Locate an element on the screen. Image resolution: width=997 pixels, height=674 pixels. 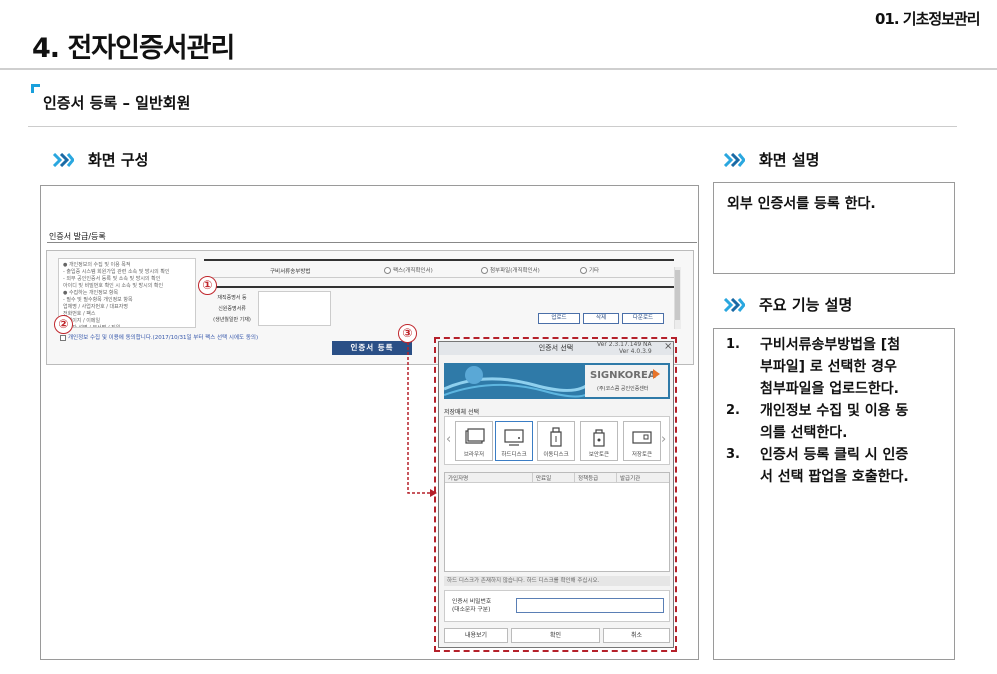
media-storage-token: 저장토큰 is located at coordinates (642, 441).